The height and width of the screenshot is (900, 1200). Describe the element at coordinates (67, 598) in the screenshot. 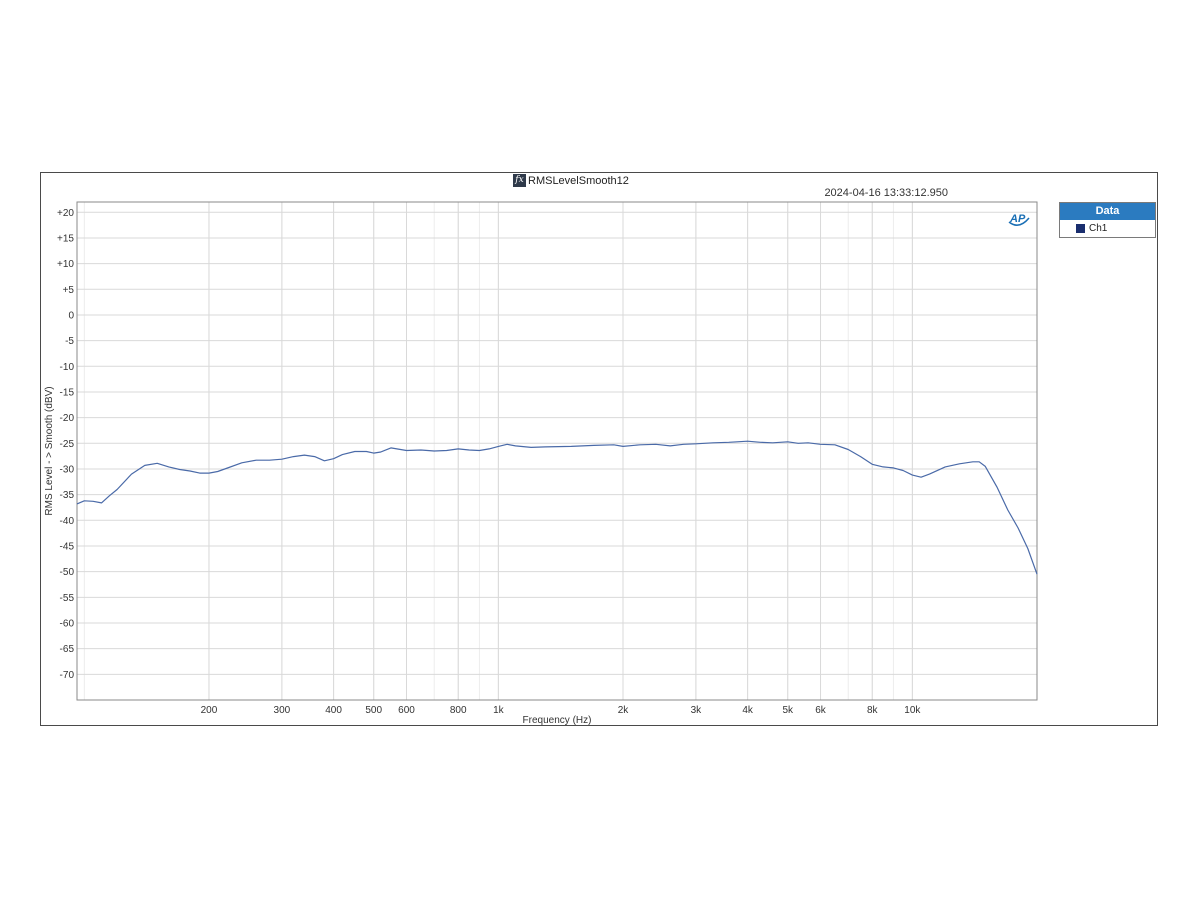

I see `y-tick-label: -55` at that location.